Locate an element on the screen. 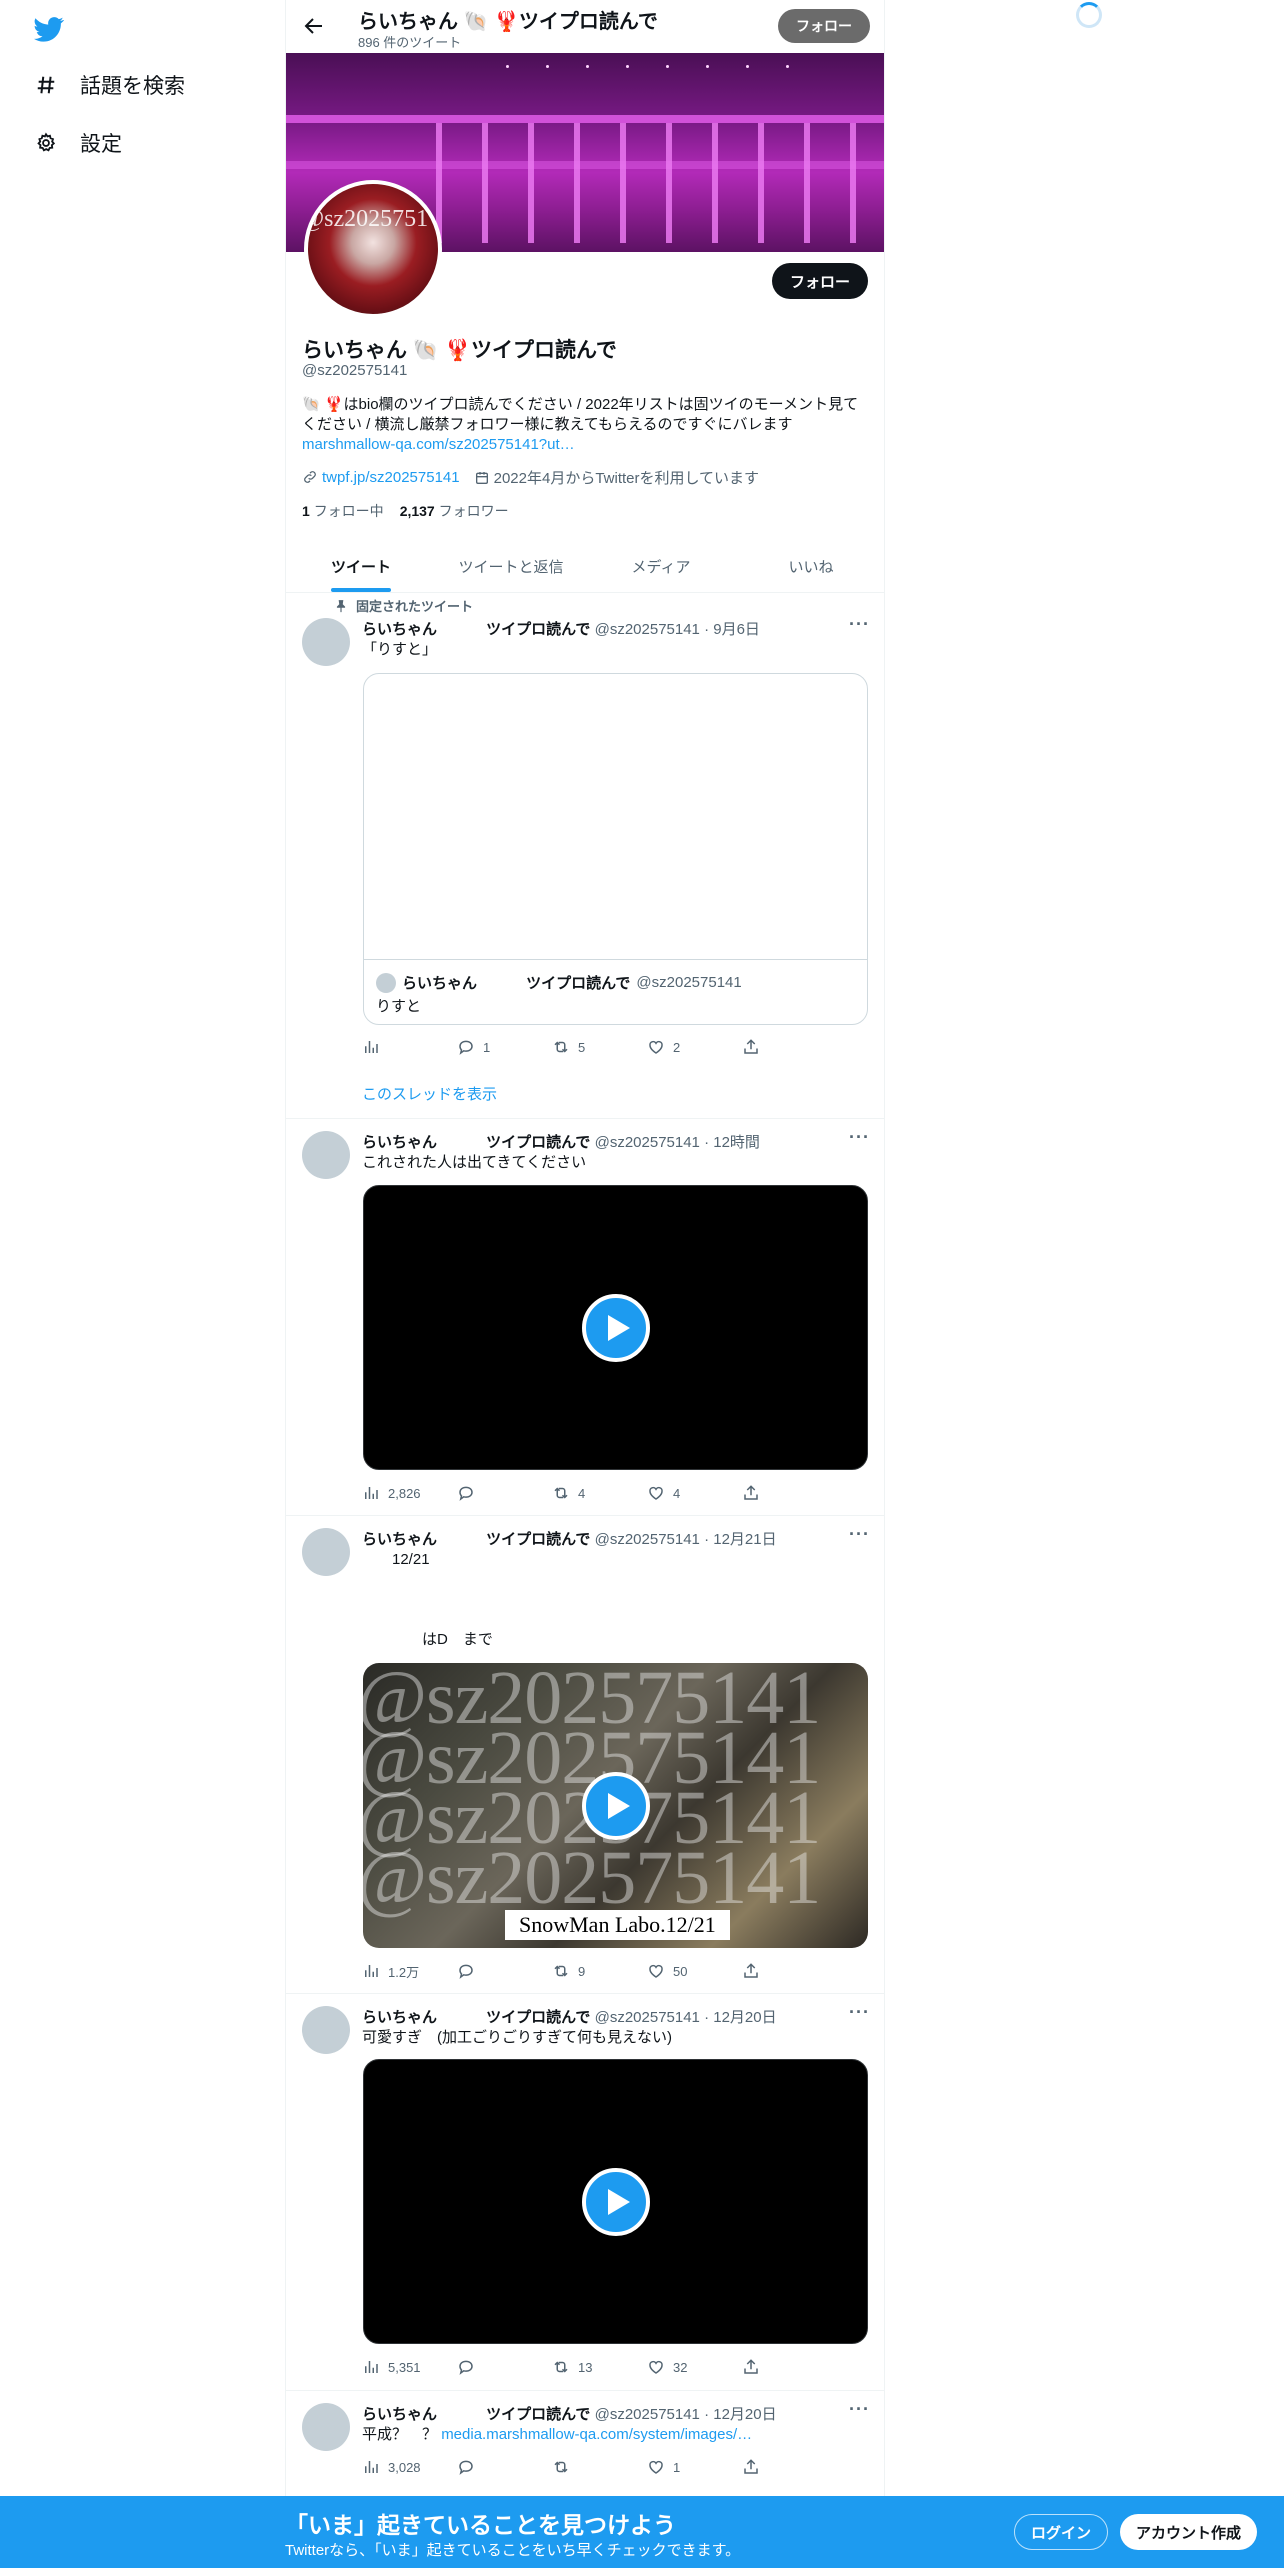 The width and height of the screenshot is (1284, 2568). tweet-text: これされた人は出てきてください is located at coordinates (474, 1162).